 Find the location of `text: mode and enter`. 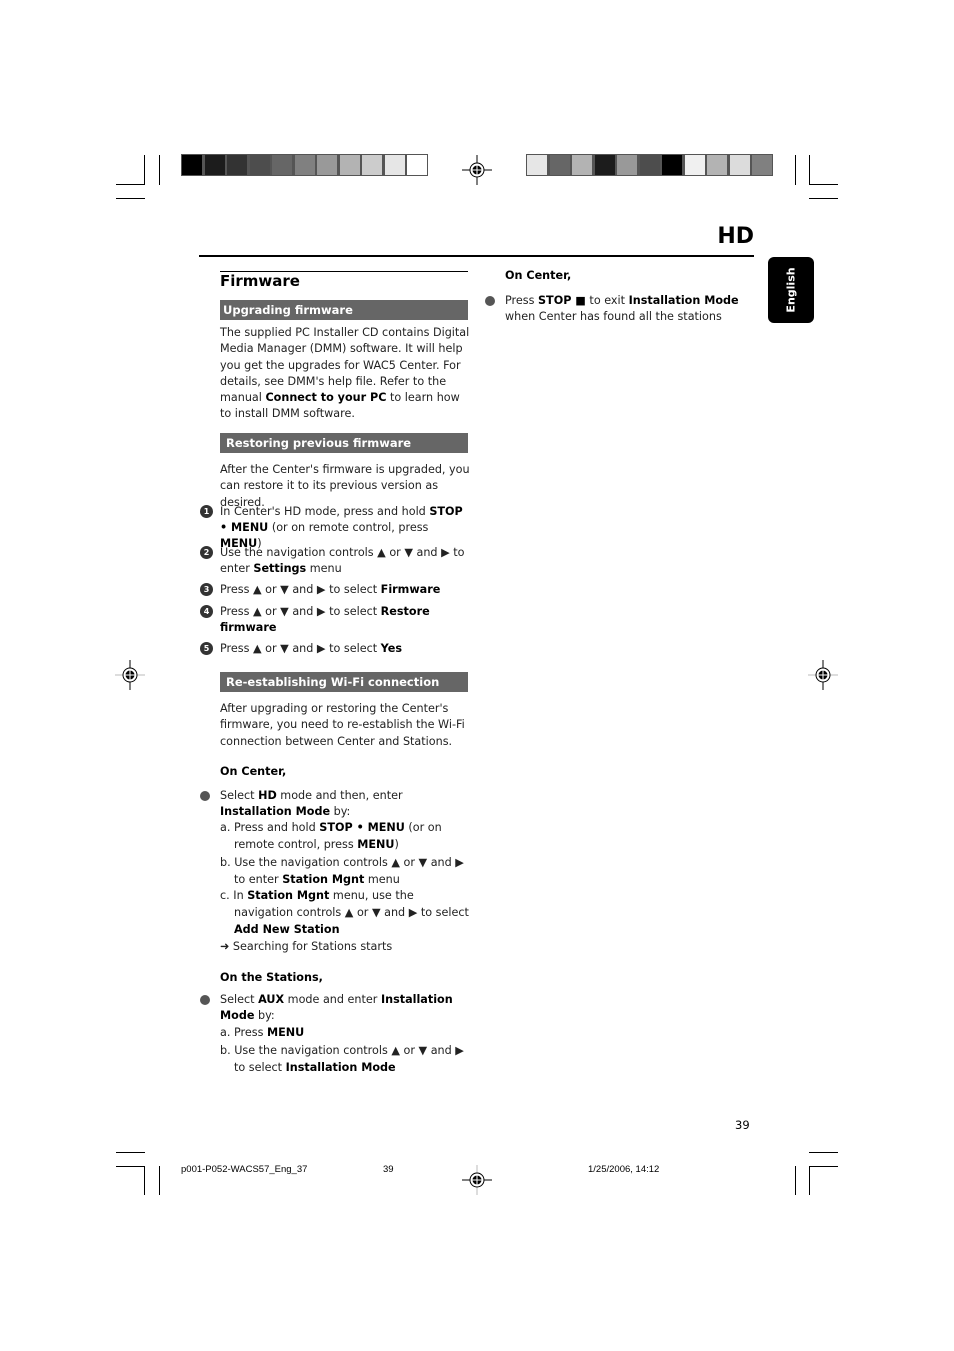

text: mode and enter is located at coordinates (332, 999).